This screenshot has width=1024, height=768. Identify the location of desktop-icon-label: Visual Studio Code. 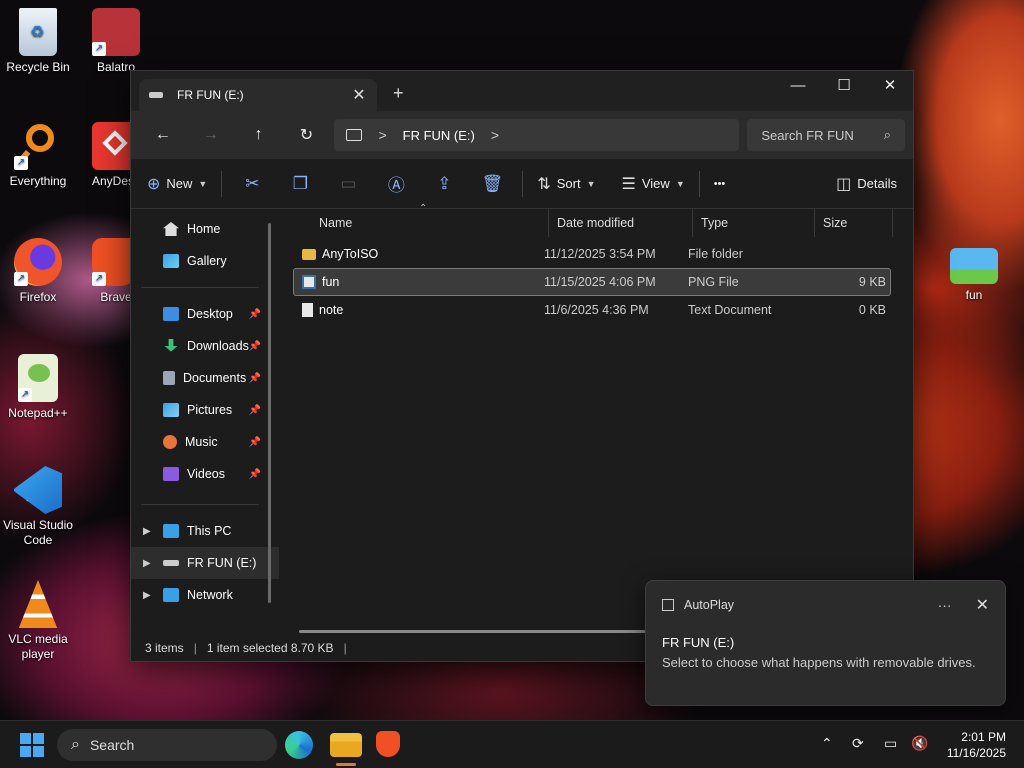
(38, 532).